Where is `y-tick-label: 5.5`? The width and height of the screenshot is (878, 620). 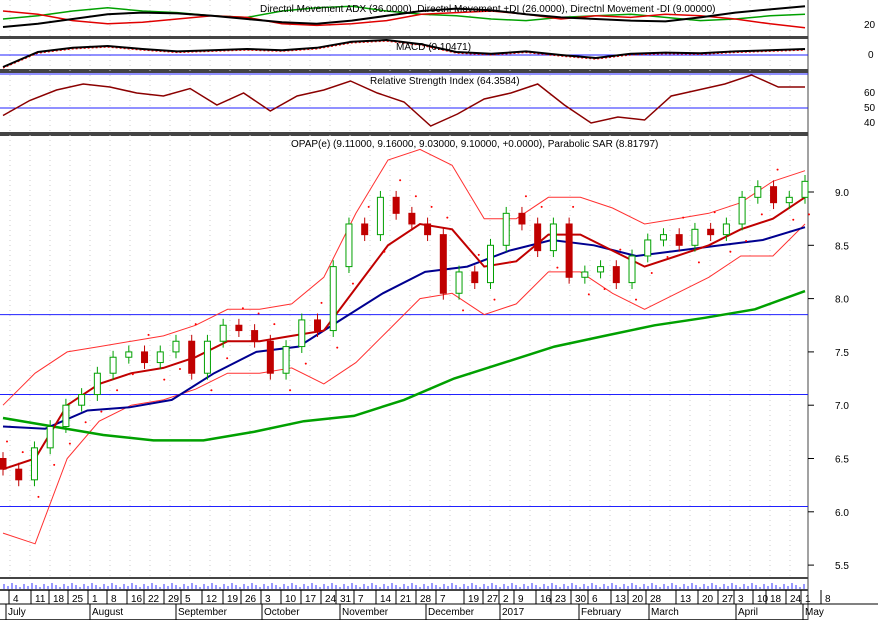 y-tick-label: 5.5 is located at coordinates (842, 566).